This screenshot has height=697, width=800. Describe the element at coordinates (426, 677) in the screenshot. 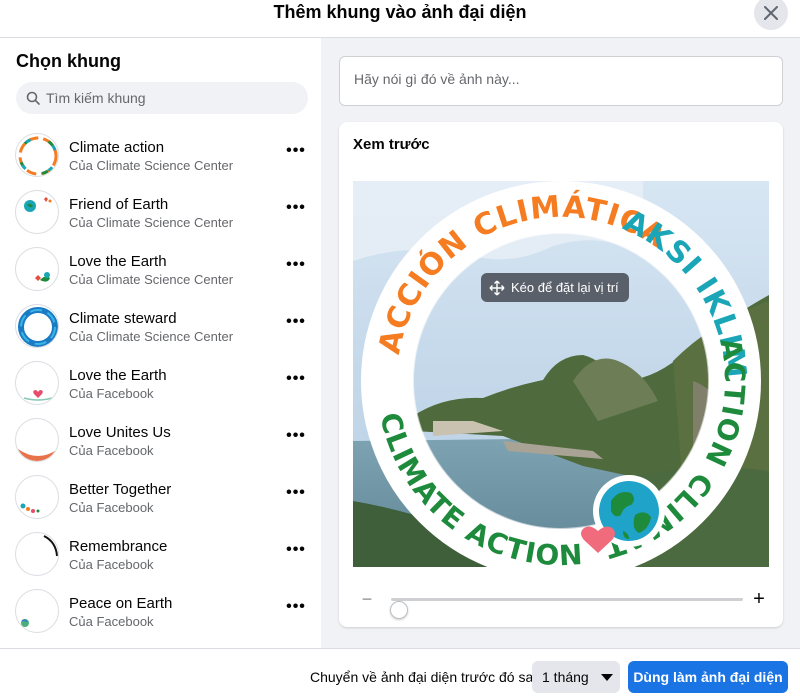

I see `revert-label: Chuyển về ảnh đại diện trước đó sau` at that location.